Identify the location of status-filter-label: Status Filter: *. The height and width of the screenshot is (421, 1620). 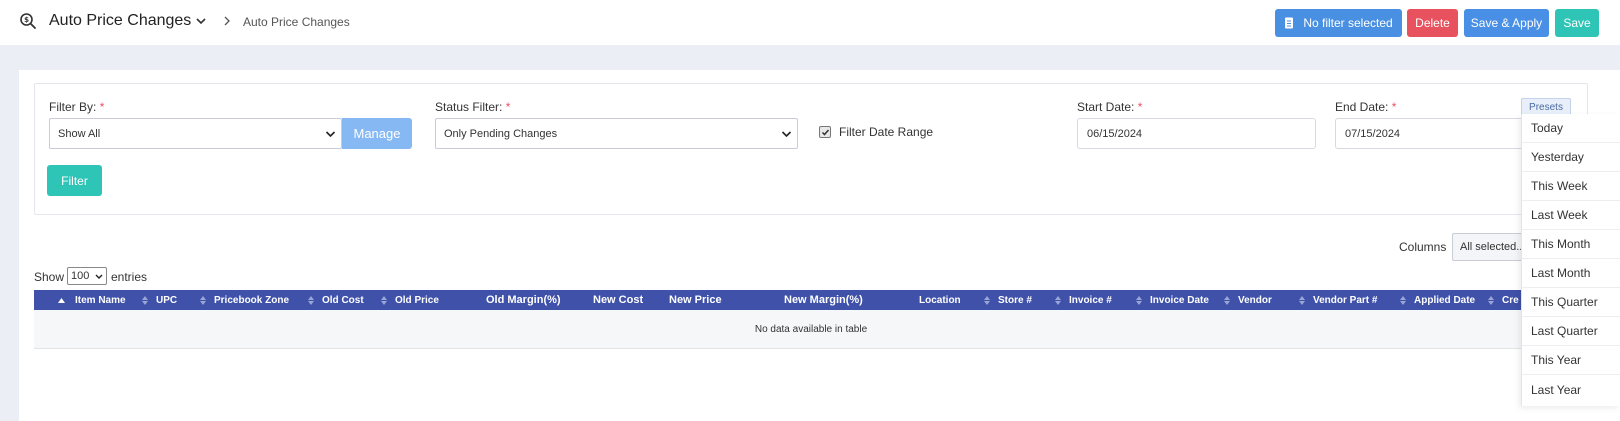
(473, 107).